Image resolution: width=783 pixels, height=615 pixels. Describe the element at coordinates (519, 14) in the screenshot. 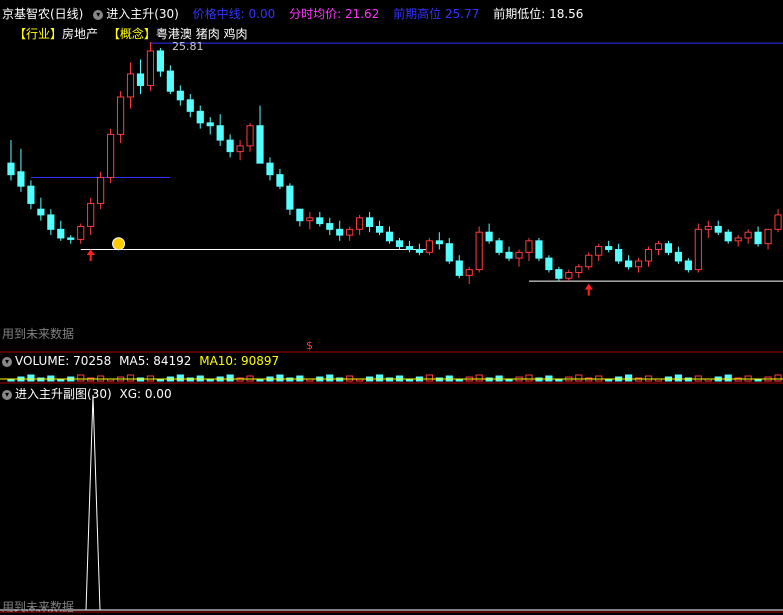

I see `prior-low-label: 前期低位:` at that location.